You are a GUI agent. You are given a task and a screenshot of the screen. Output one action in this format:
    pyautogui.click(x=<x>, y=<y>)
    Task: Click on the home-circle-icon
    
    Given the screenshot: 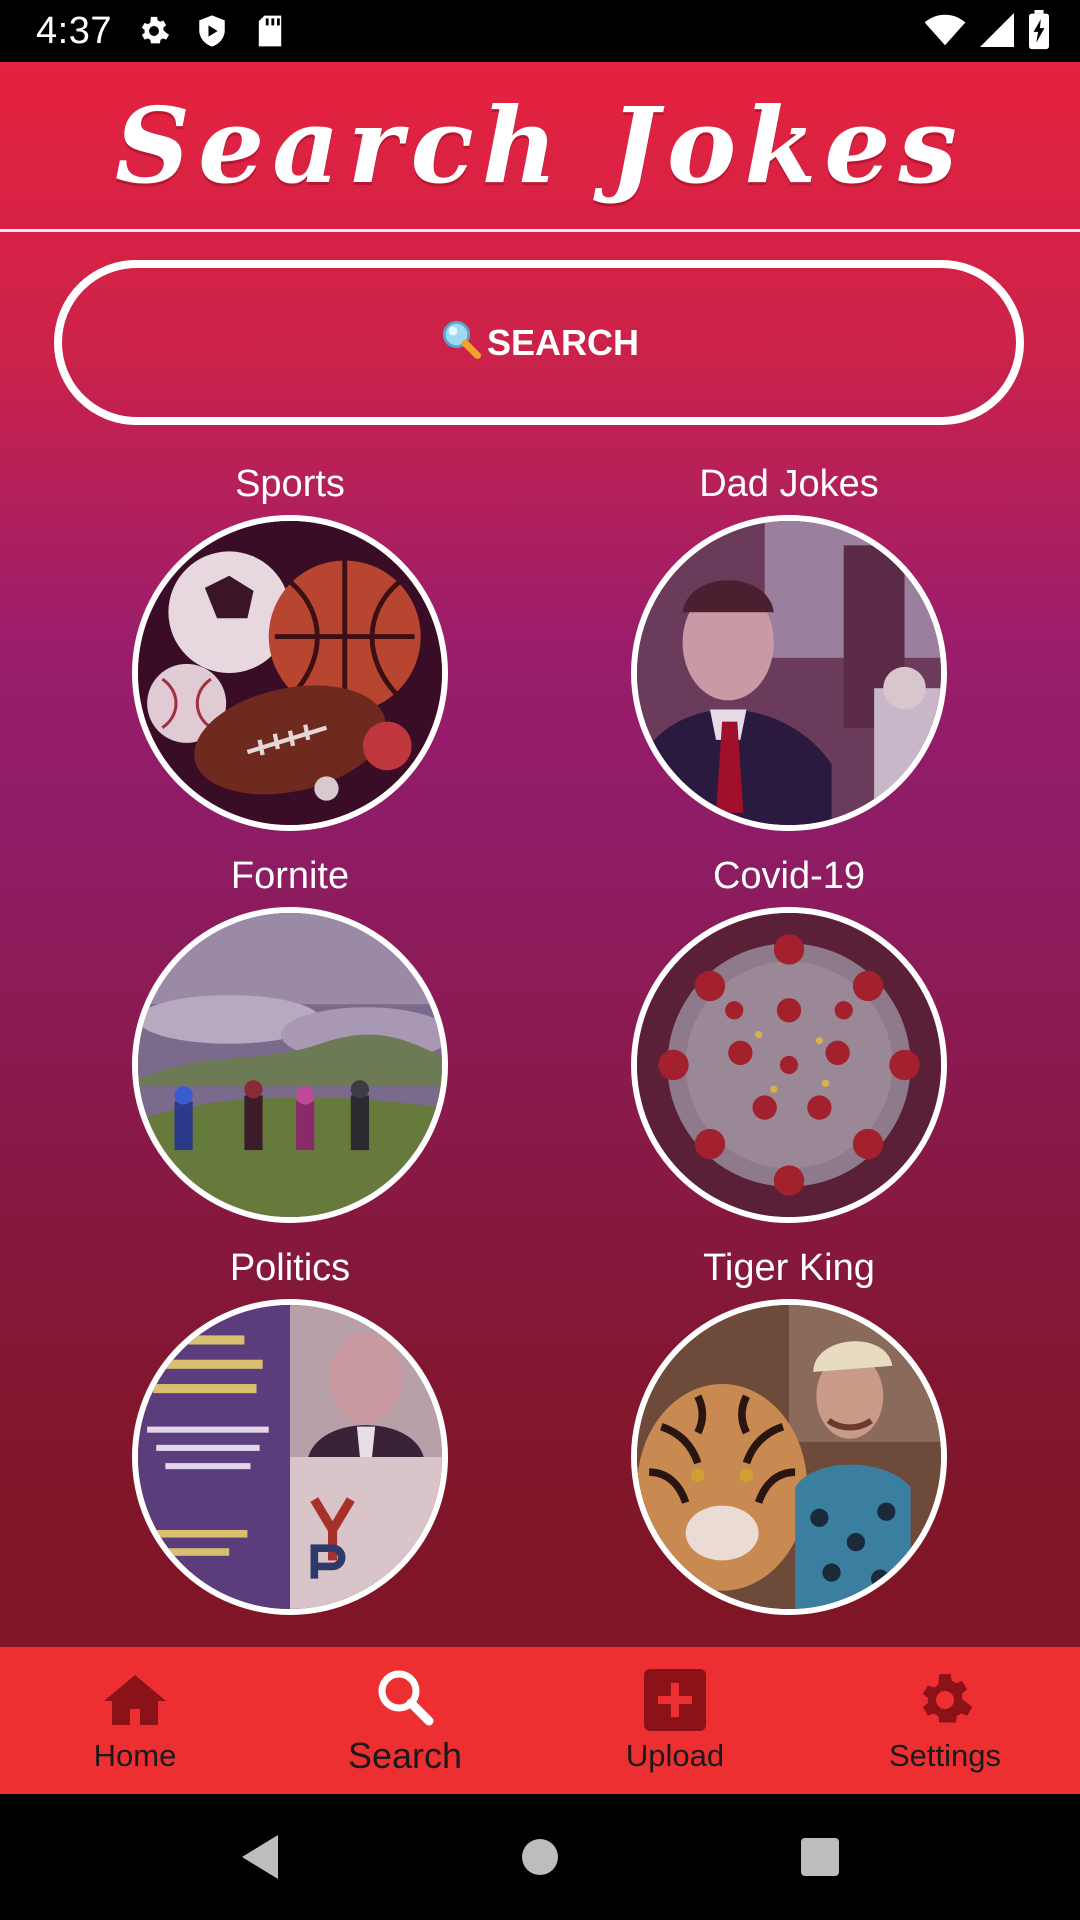 What is the action you would take?
    pyautogui.click(x=540, y=1857)
    